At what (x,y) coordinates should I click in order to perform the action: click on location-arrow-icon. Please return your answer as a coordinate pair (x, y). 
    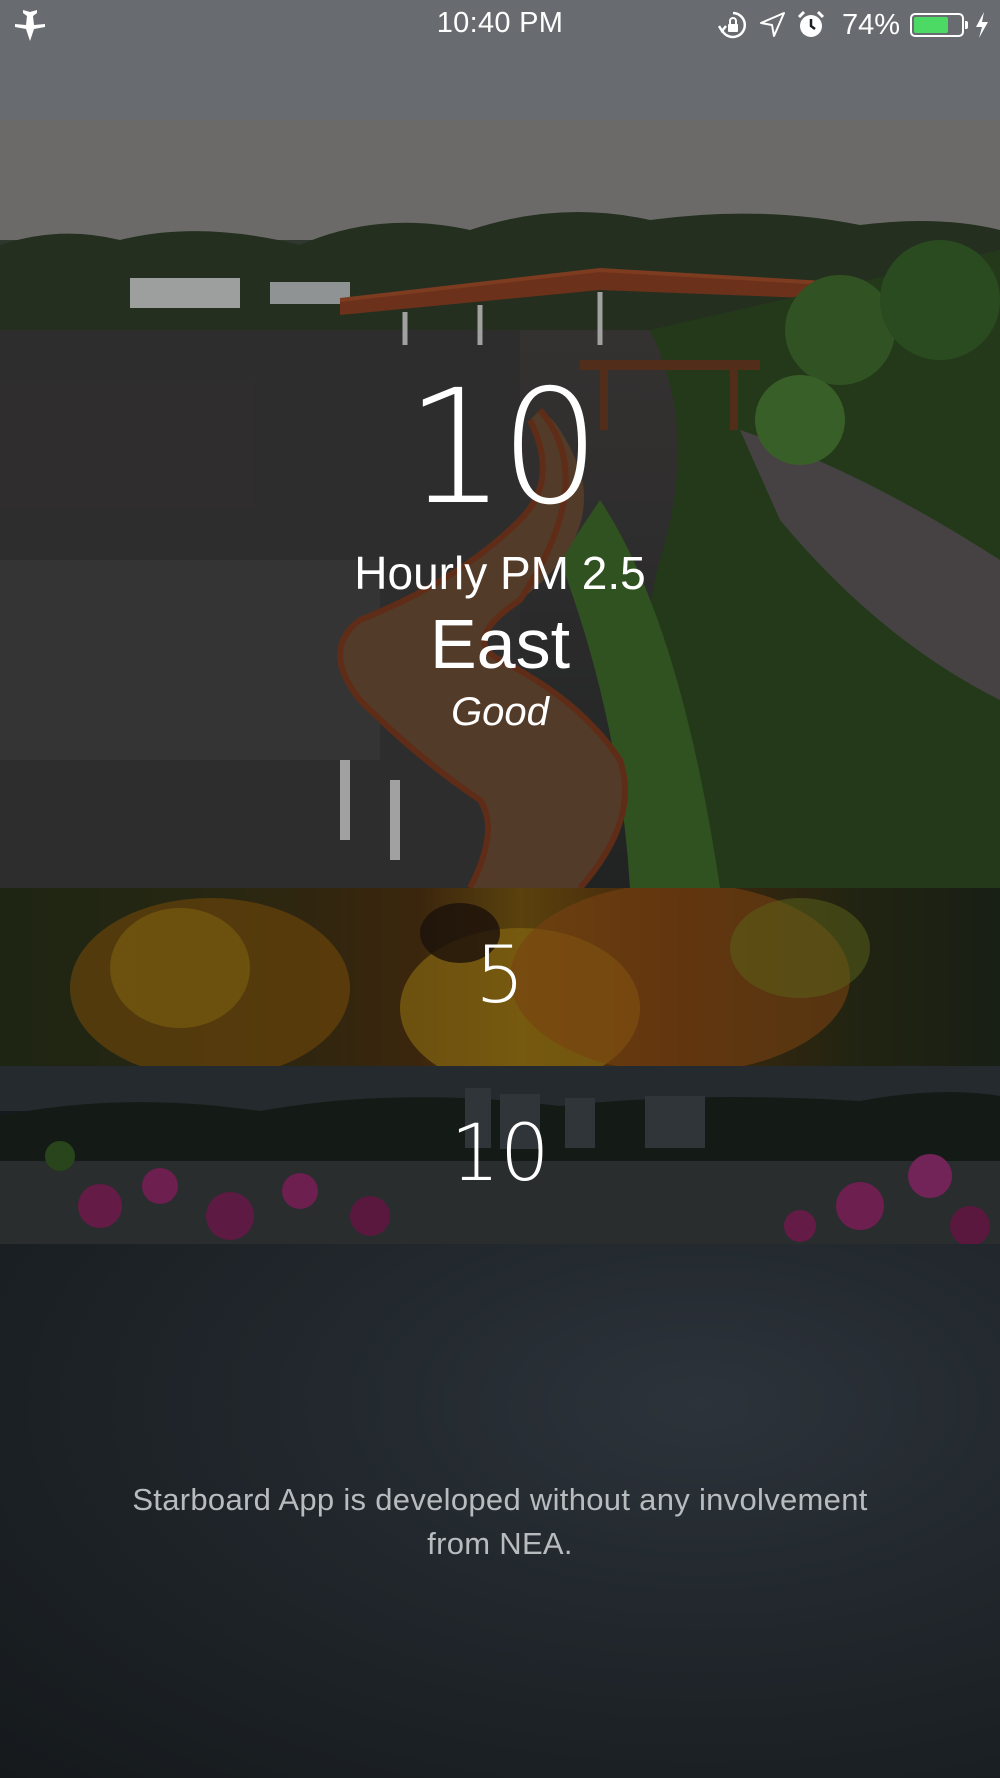
    Looking at the image, I should click on (772, 24).